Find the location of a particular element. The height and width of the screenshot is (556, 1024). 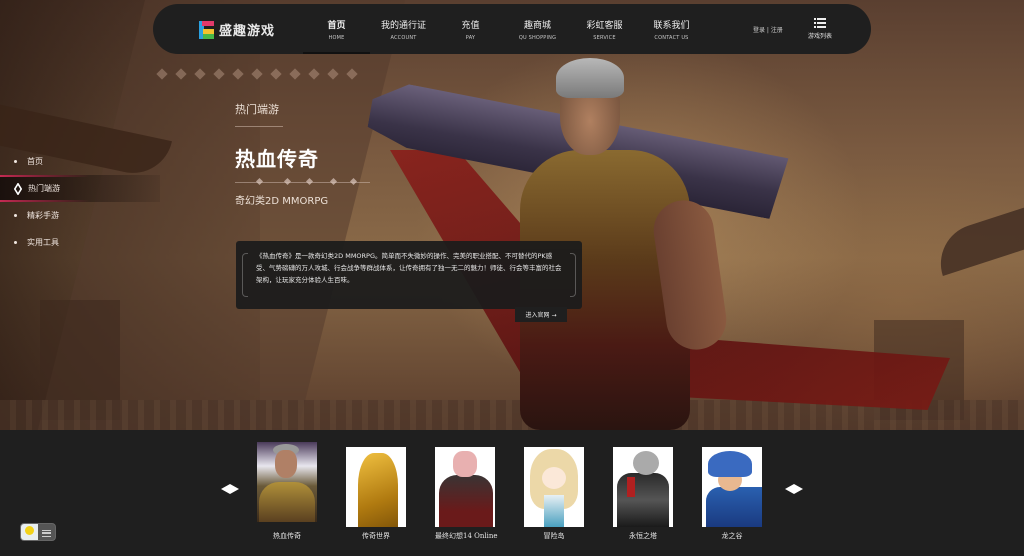

game-list-button: 游戏列表 is located at coordinates (820, 29).